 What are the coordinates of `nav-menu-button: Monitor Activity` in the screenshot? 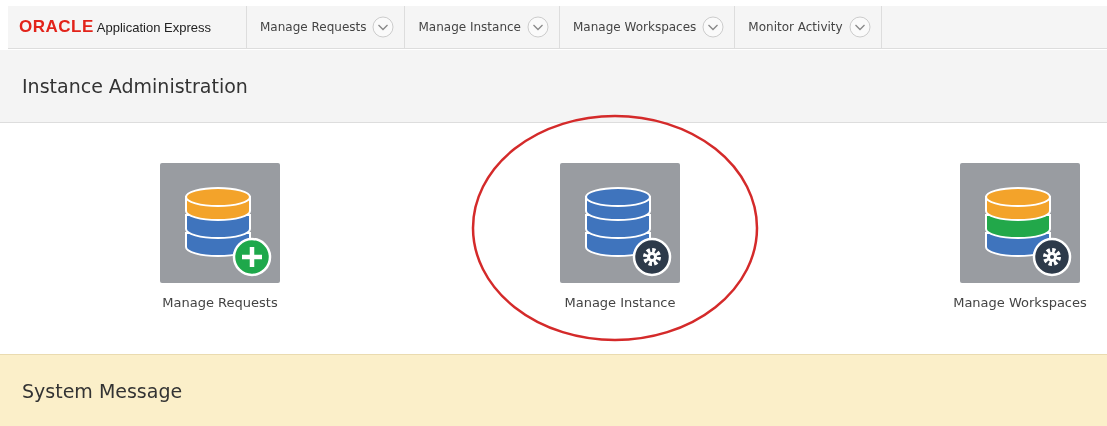 It's located at (808, 27).